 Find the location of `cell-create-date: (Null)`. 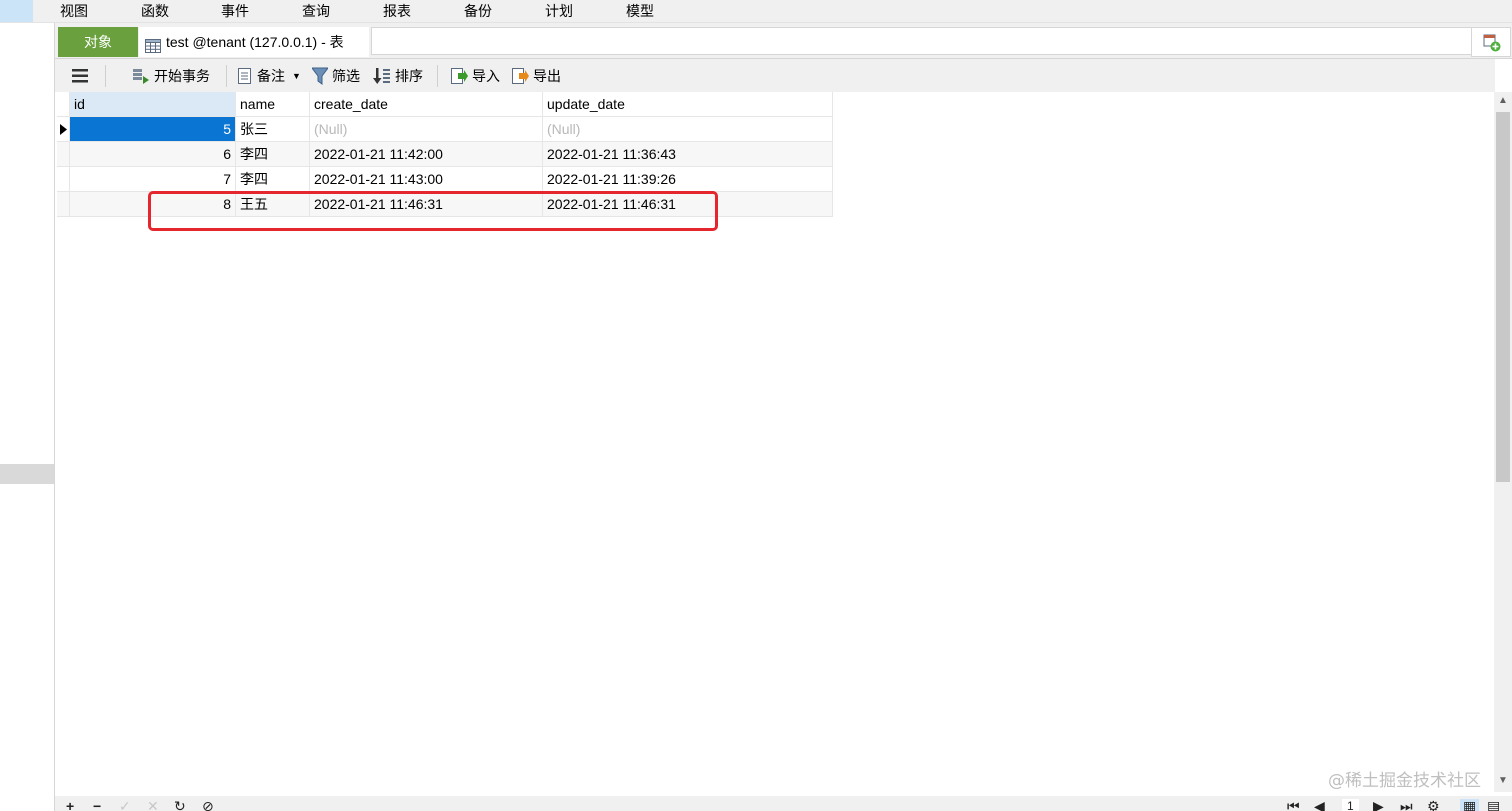

cell-create-date: (Null) is located at coordinates (426, 129).